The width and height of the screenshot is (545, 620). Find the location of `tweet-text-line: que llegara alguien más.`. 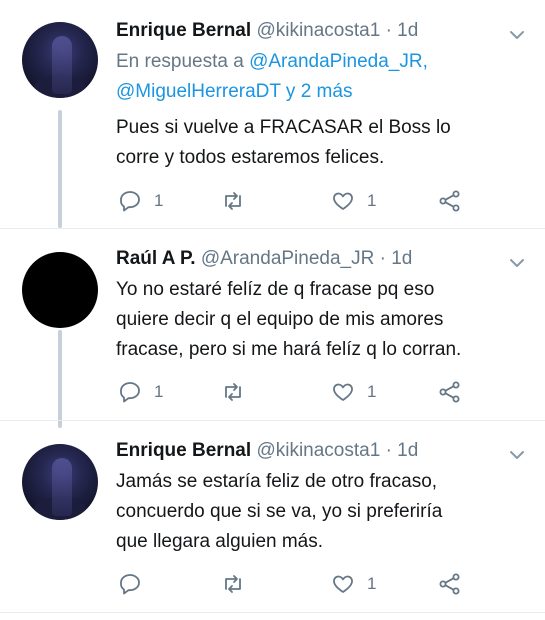

tweet-text-line: que llegara alguien más. is located at coordinates (220, 541).